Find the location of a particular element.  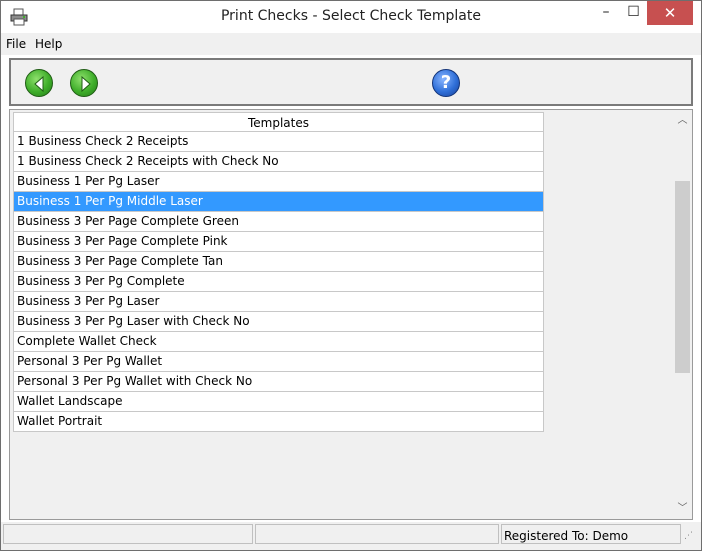

green-left-arrow-icon is located at coordinates (39, 84).